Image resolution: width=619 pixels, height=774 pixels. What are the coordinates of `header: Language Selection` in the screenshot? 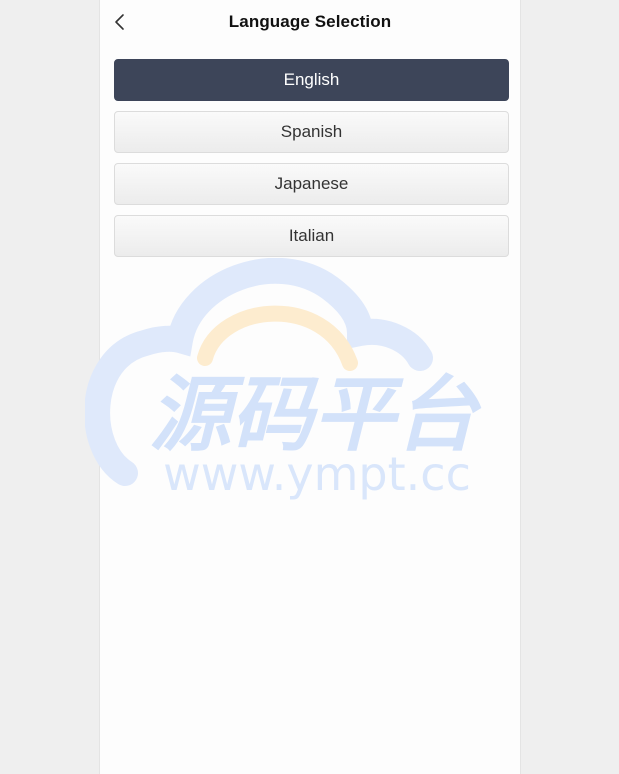 It's located at (310, 22).